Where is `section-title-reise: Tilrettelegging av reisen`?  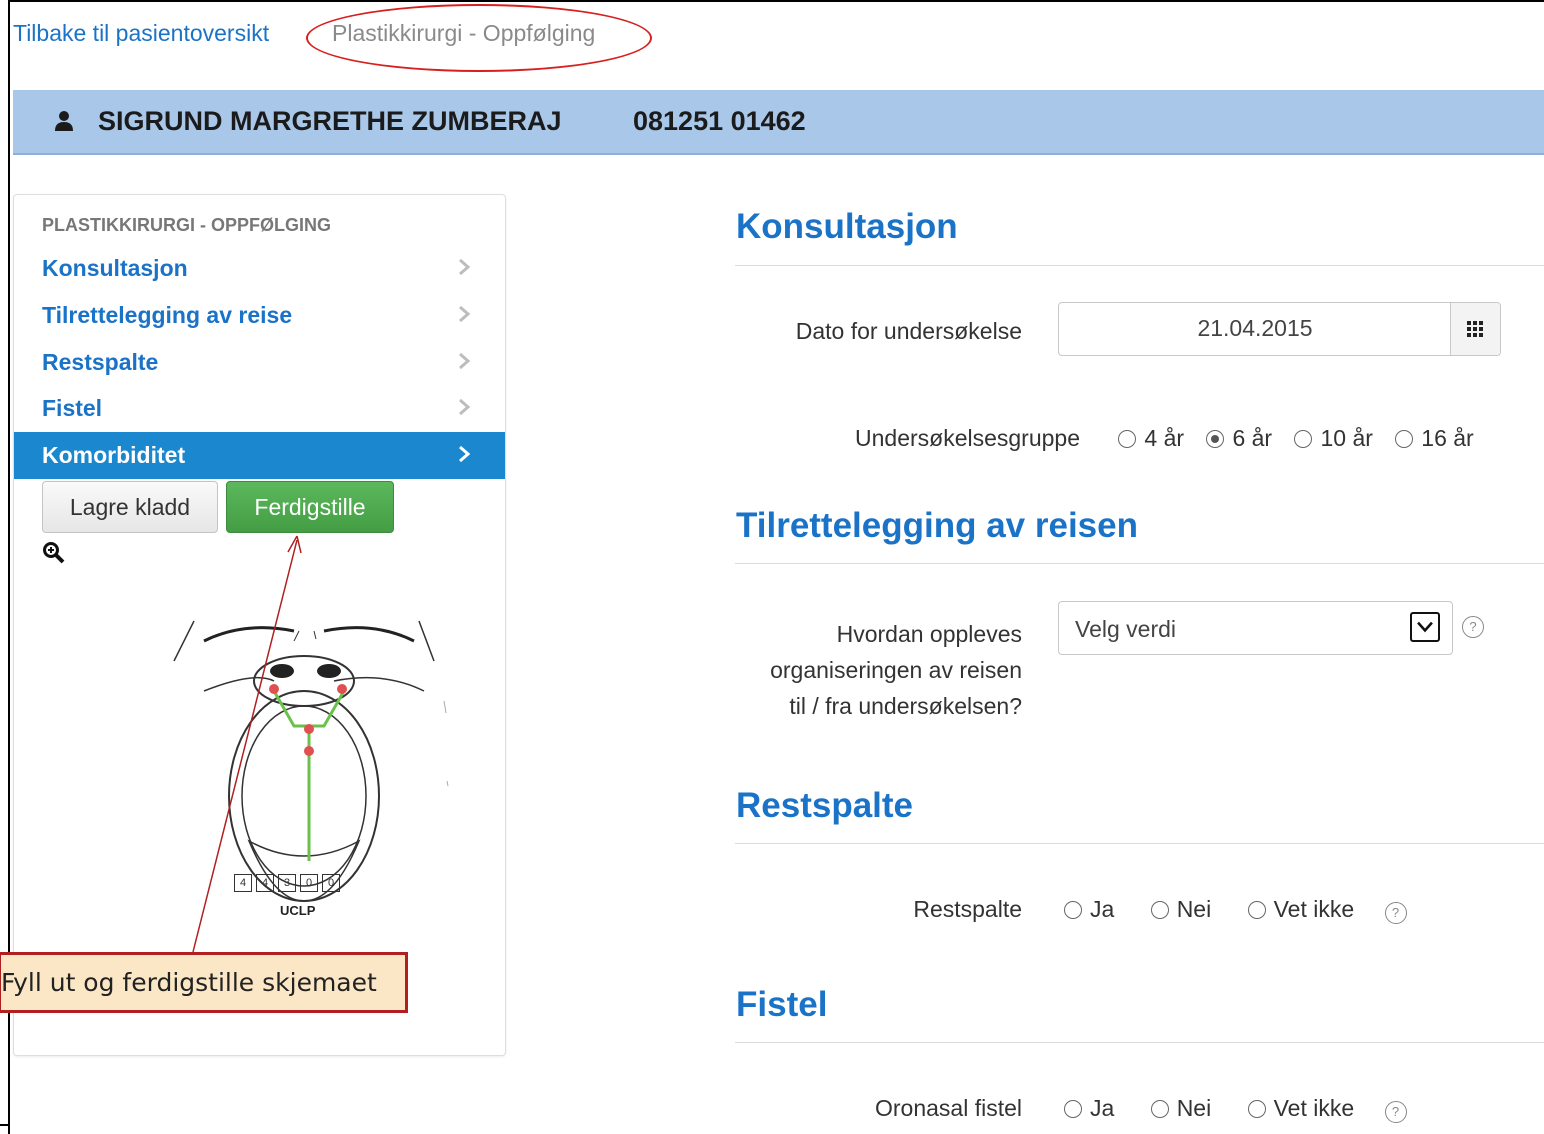
section-title-reise: Tilrettelegging av reisen is located at coordinates (937, 525).